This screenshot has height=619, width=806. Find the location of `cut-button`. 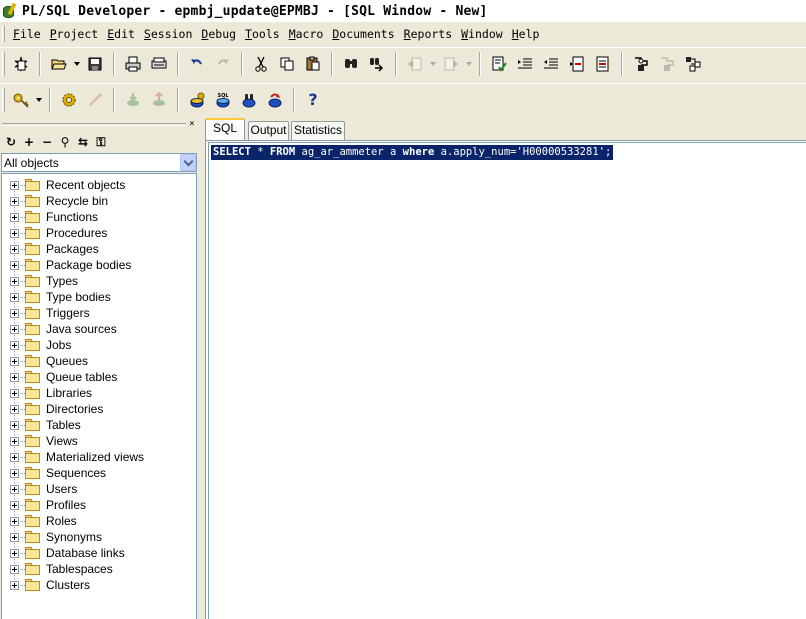

cut-button is located at coordinates (261, 64).